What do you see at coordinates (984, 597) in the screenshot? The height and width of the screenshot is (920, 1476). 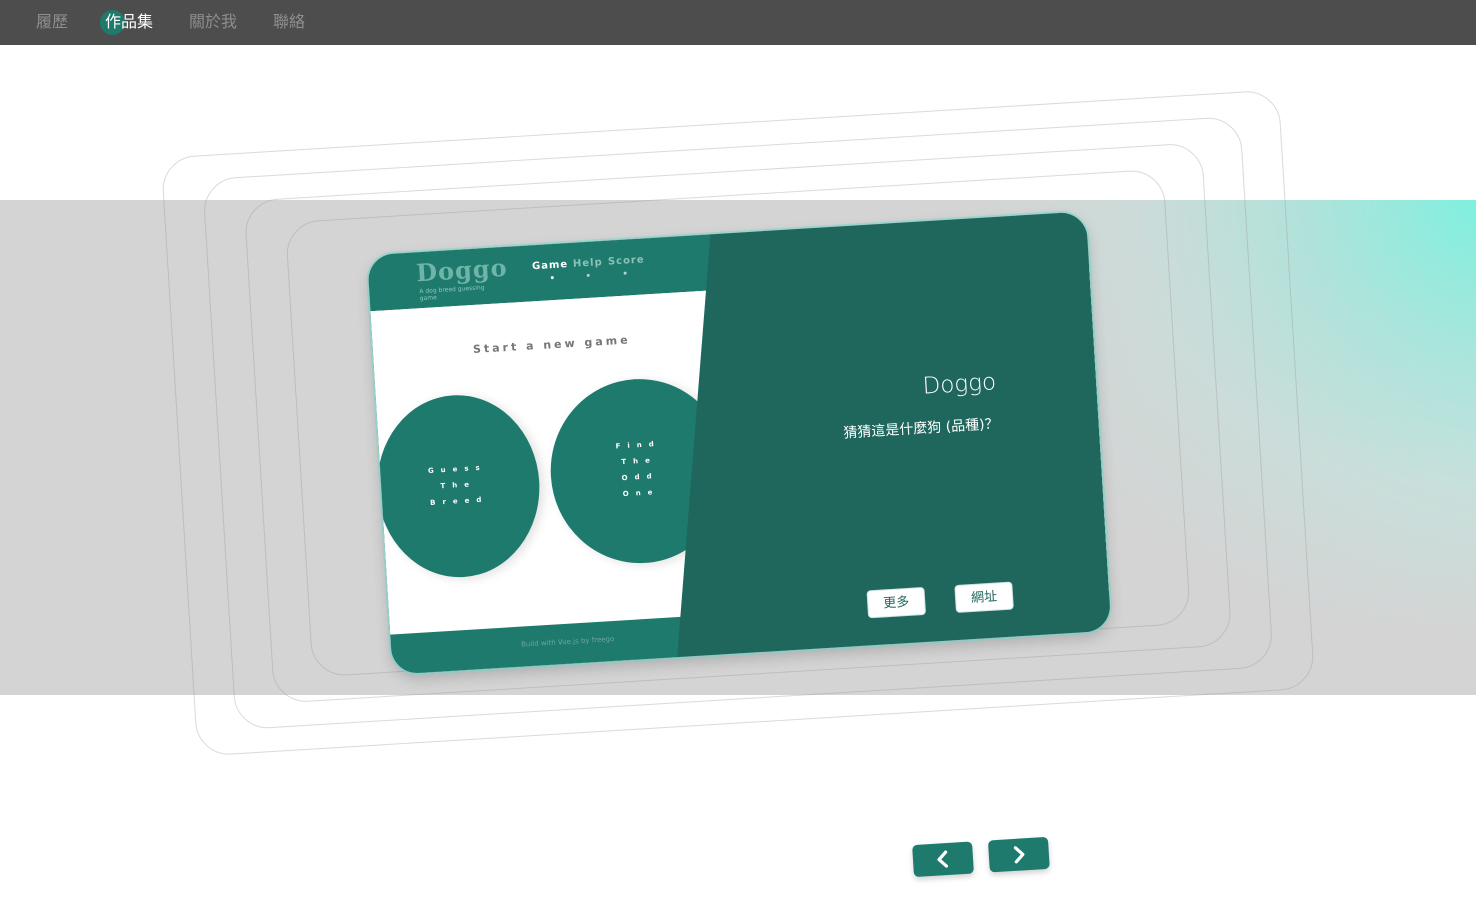 I see `link-button: 網址` at bounding box center [984, 597].